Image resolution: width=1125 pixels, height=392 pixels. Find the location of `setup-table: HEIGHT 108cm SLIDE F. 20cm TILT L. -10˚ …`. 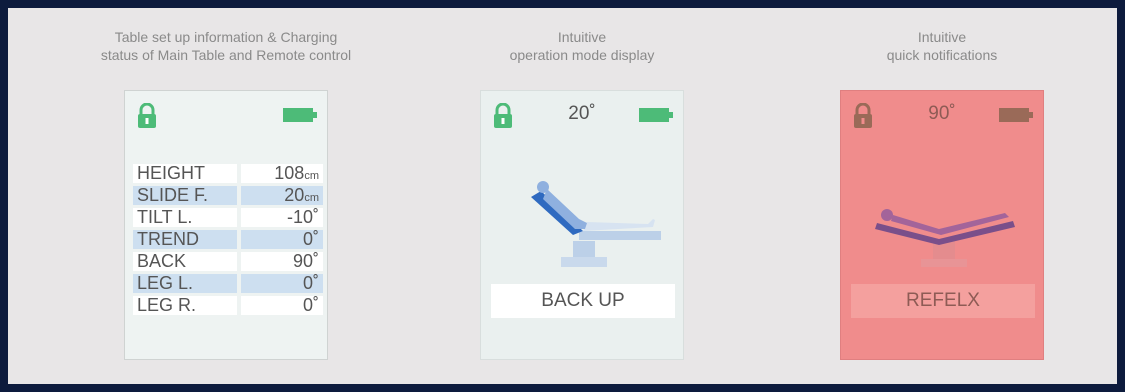

setup-table: HEIGHT 108cm SLIDE F. 20cm TILT L. -10˚ … is located at coordinates (228, 241).